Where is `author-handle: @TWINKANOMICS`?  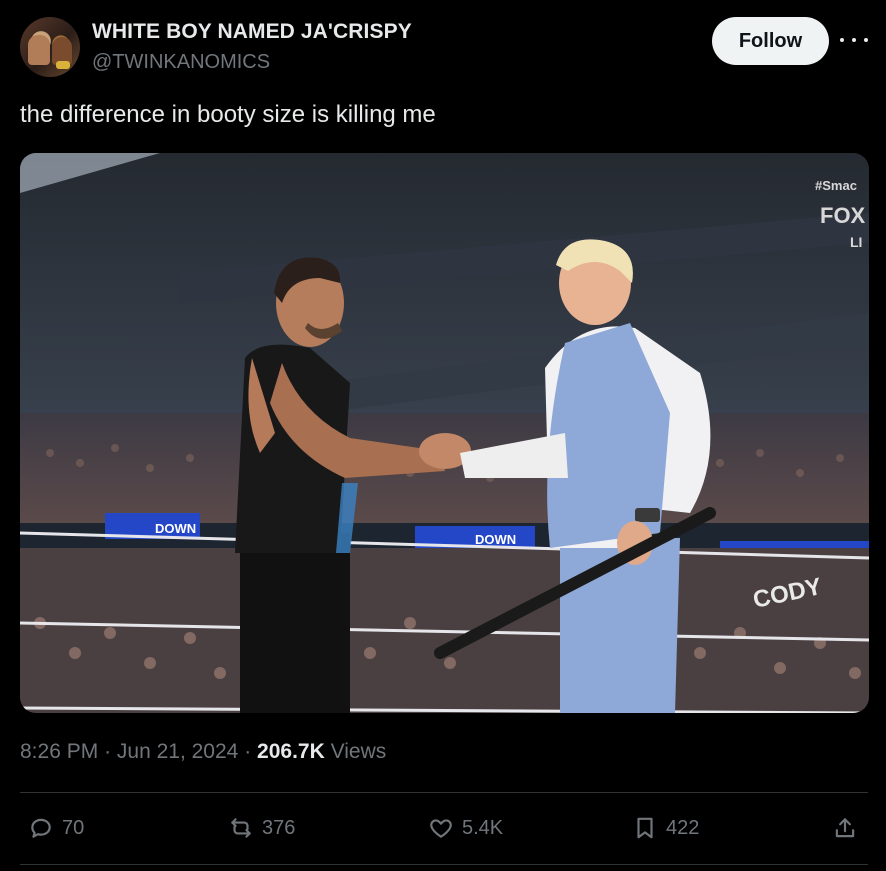 author-handle: @TWINKANOMICS is located at coordinates (181, 62).